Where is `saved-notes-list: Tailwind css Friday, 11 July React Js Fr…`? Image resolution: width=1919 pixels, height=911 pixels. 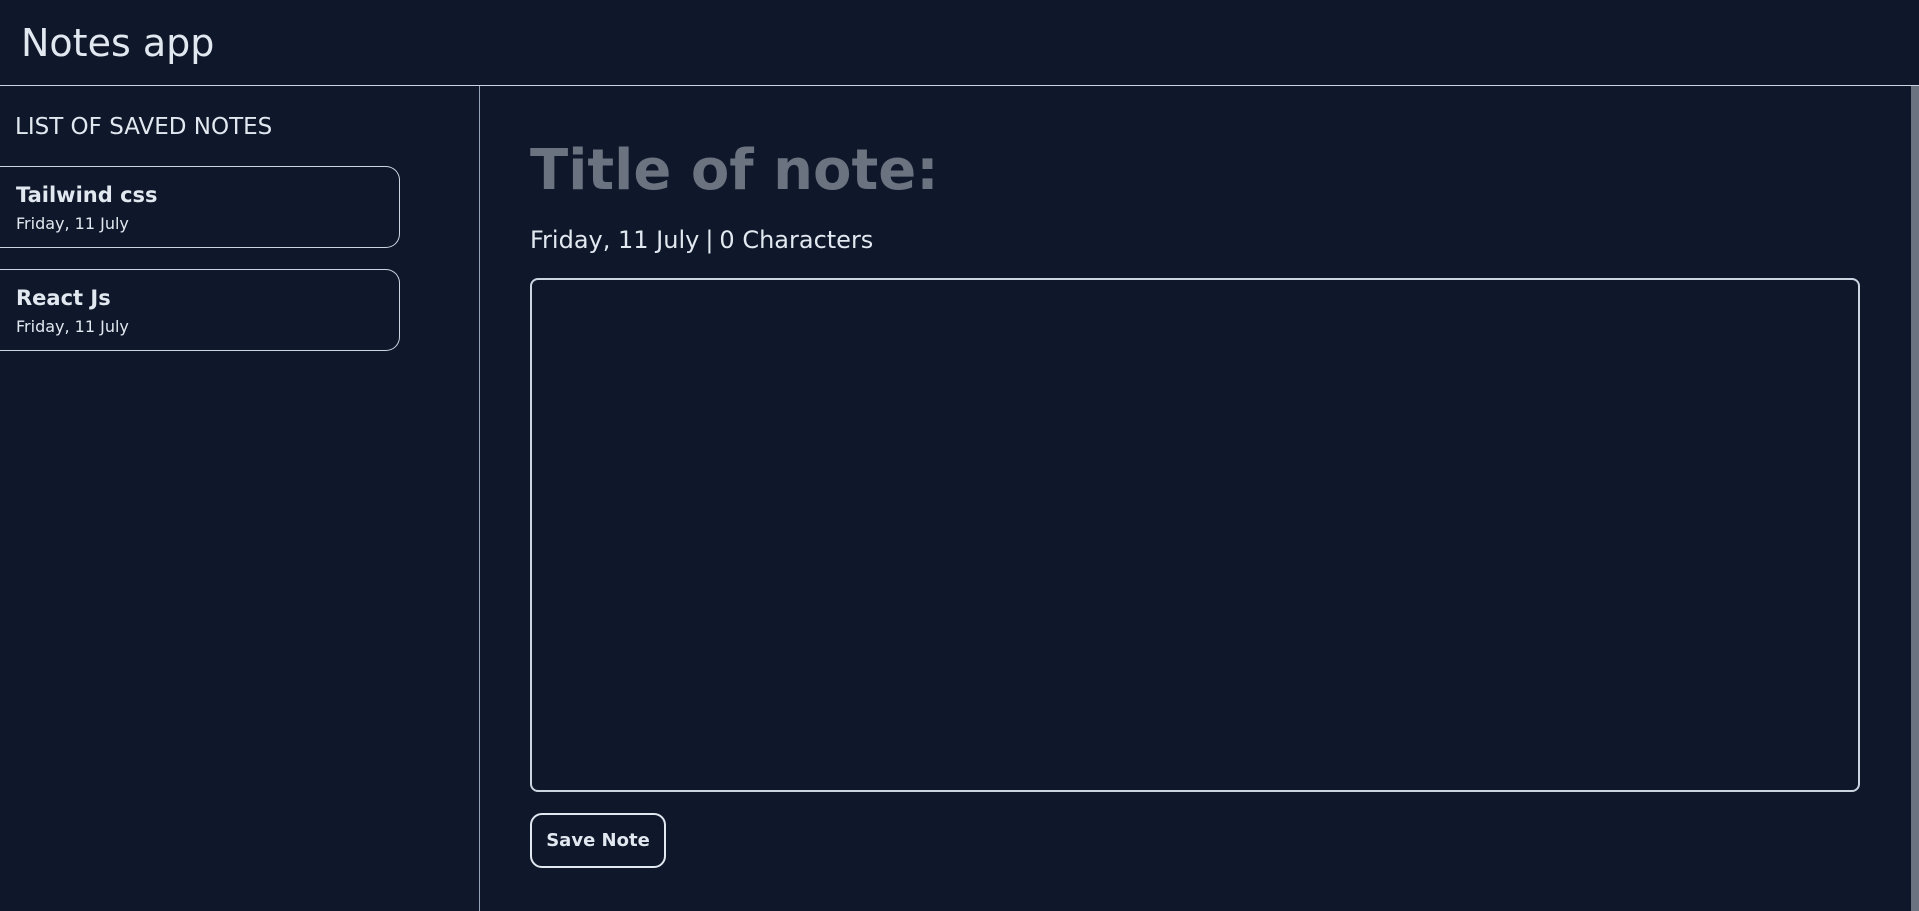 saved-notes-list: Tailwind css Friday, 11 July React Js Fr… is located at coordinates (239, 258).